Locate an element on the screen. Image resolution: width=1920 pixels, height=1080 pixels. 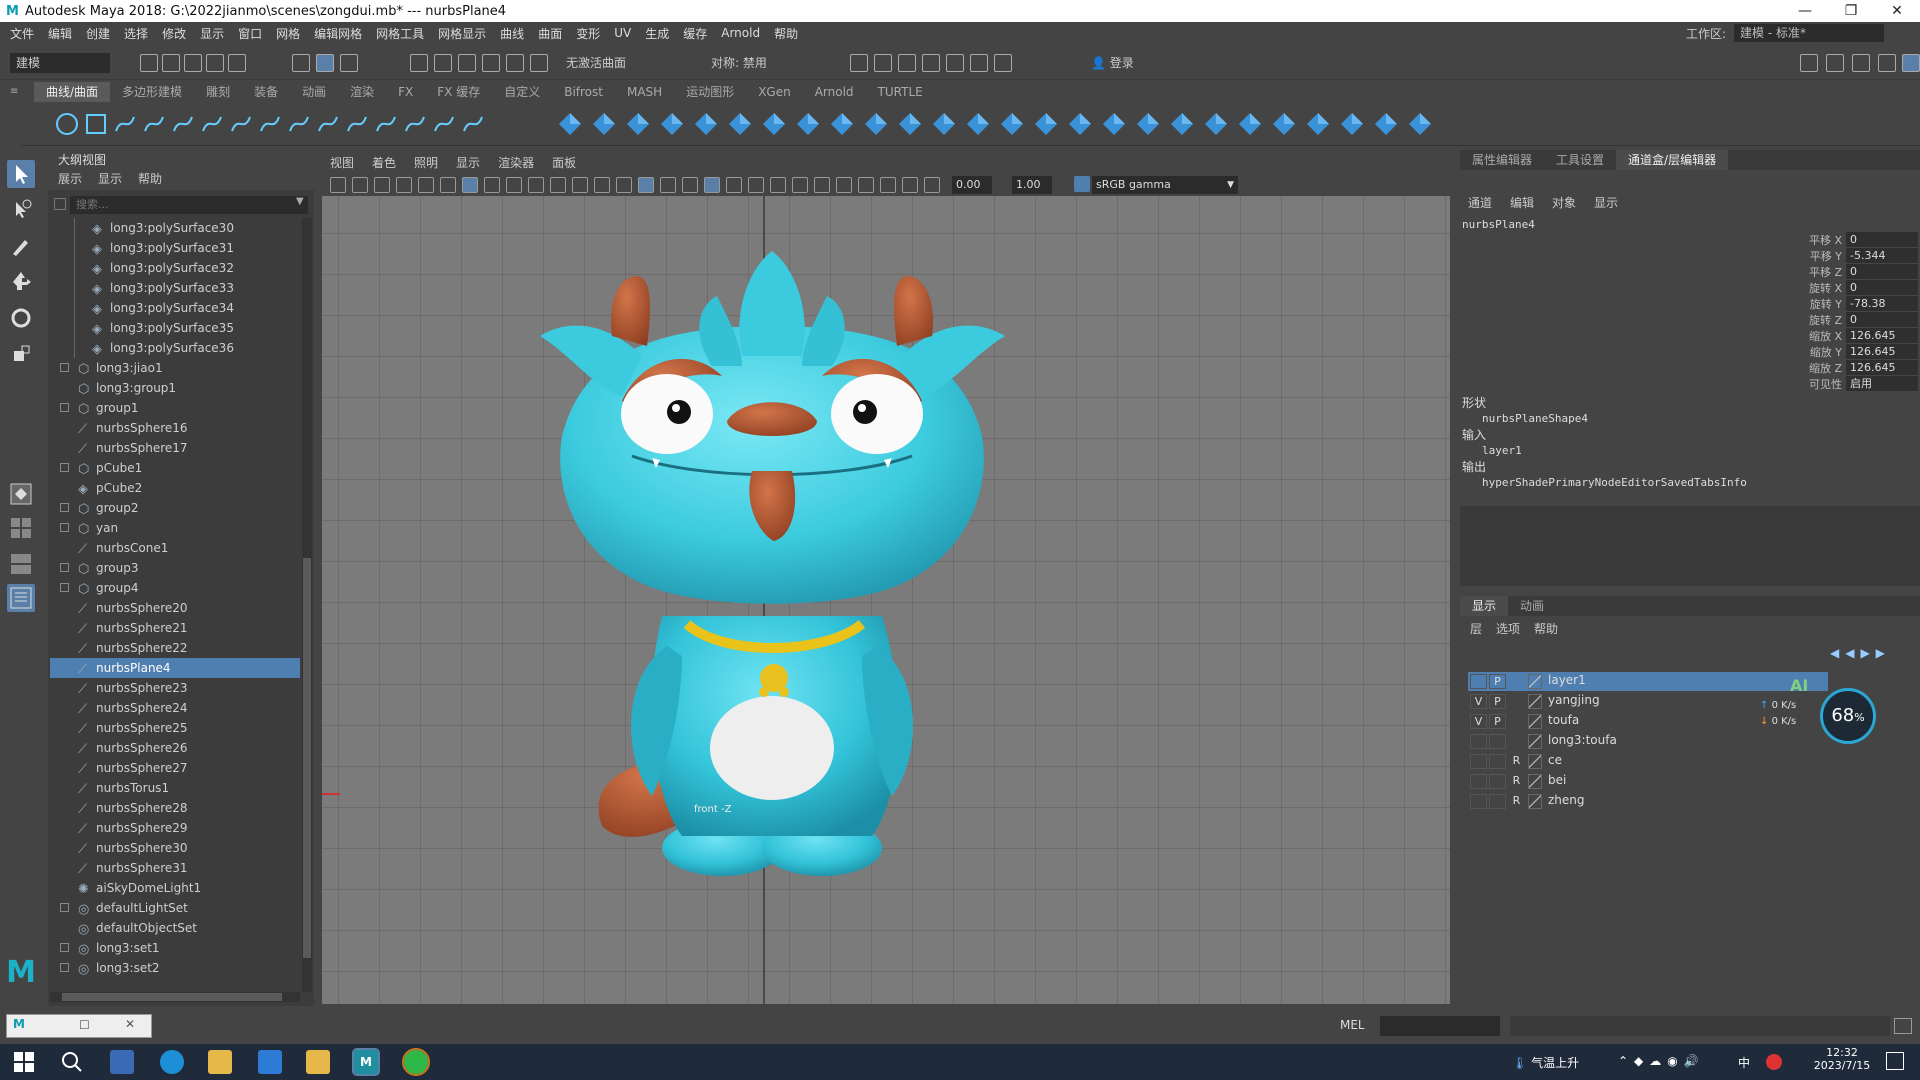
menu-item: 文件 is located at coordinates (22, 33).